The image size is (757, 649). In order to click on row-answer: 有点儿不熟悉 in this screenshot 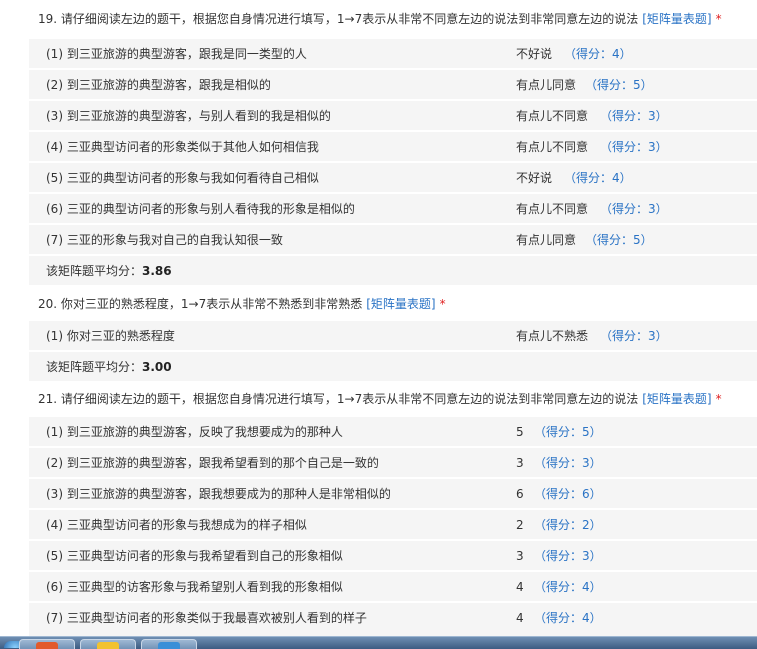, I will do `click(552, 336)`.